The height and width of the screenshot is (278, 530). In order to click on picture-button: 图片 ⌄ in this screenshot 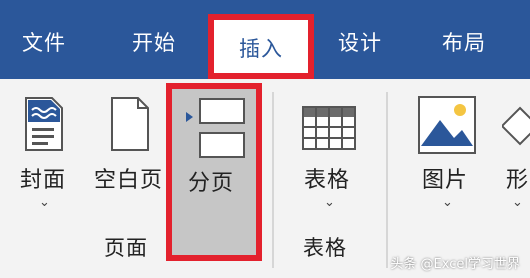, I will do `click(448, 157)`.